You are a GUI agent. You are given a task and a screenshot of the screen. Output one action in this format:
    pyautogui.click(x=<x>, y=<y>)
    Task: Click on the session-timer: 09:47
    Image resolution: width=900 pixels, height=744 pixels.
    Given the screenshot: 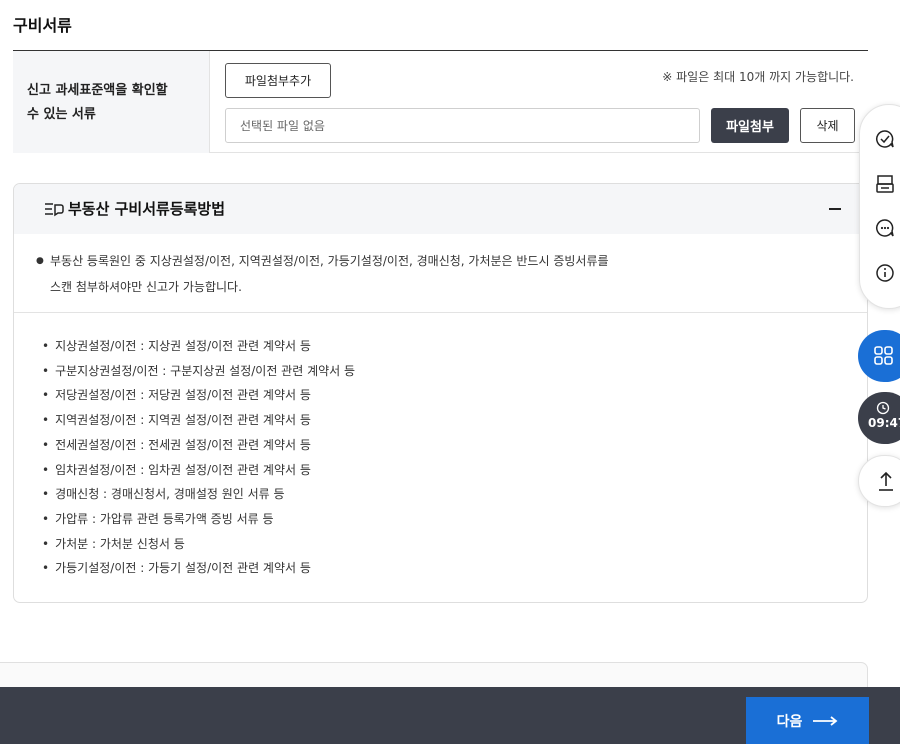 What is the action you would take?
    pyautogui.click(x=884, y=423)
    